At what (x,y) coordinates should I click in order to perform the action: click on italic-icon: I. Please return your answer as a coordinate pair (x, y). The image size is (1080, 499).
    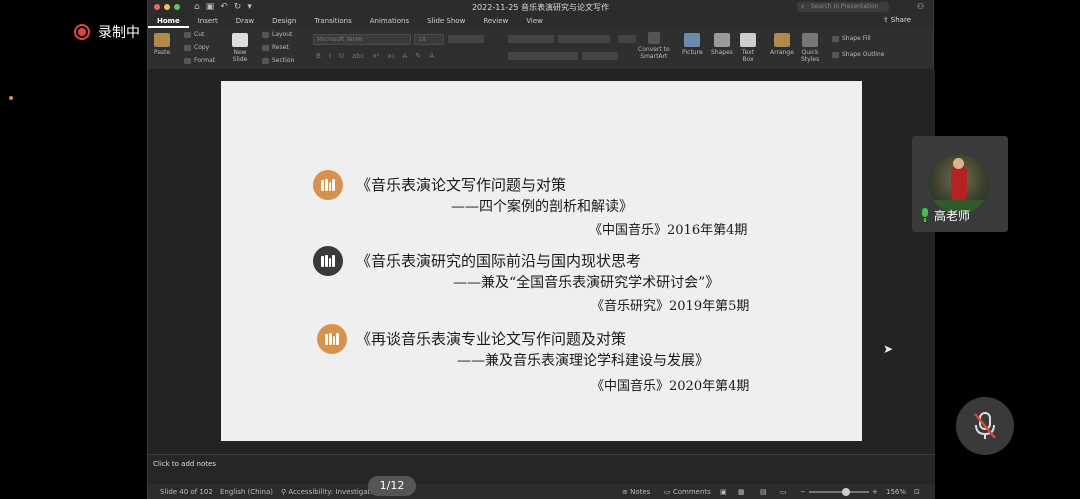
    Looking at the image, I should click on (330, 56).